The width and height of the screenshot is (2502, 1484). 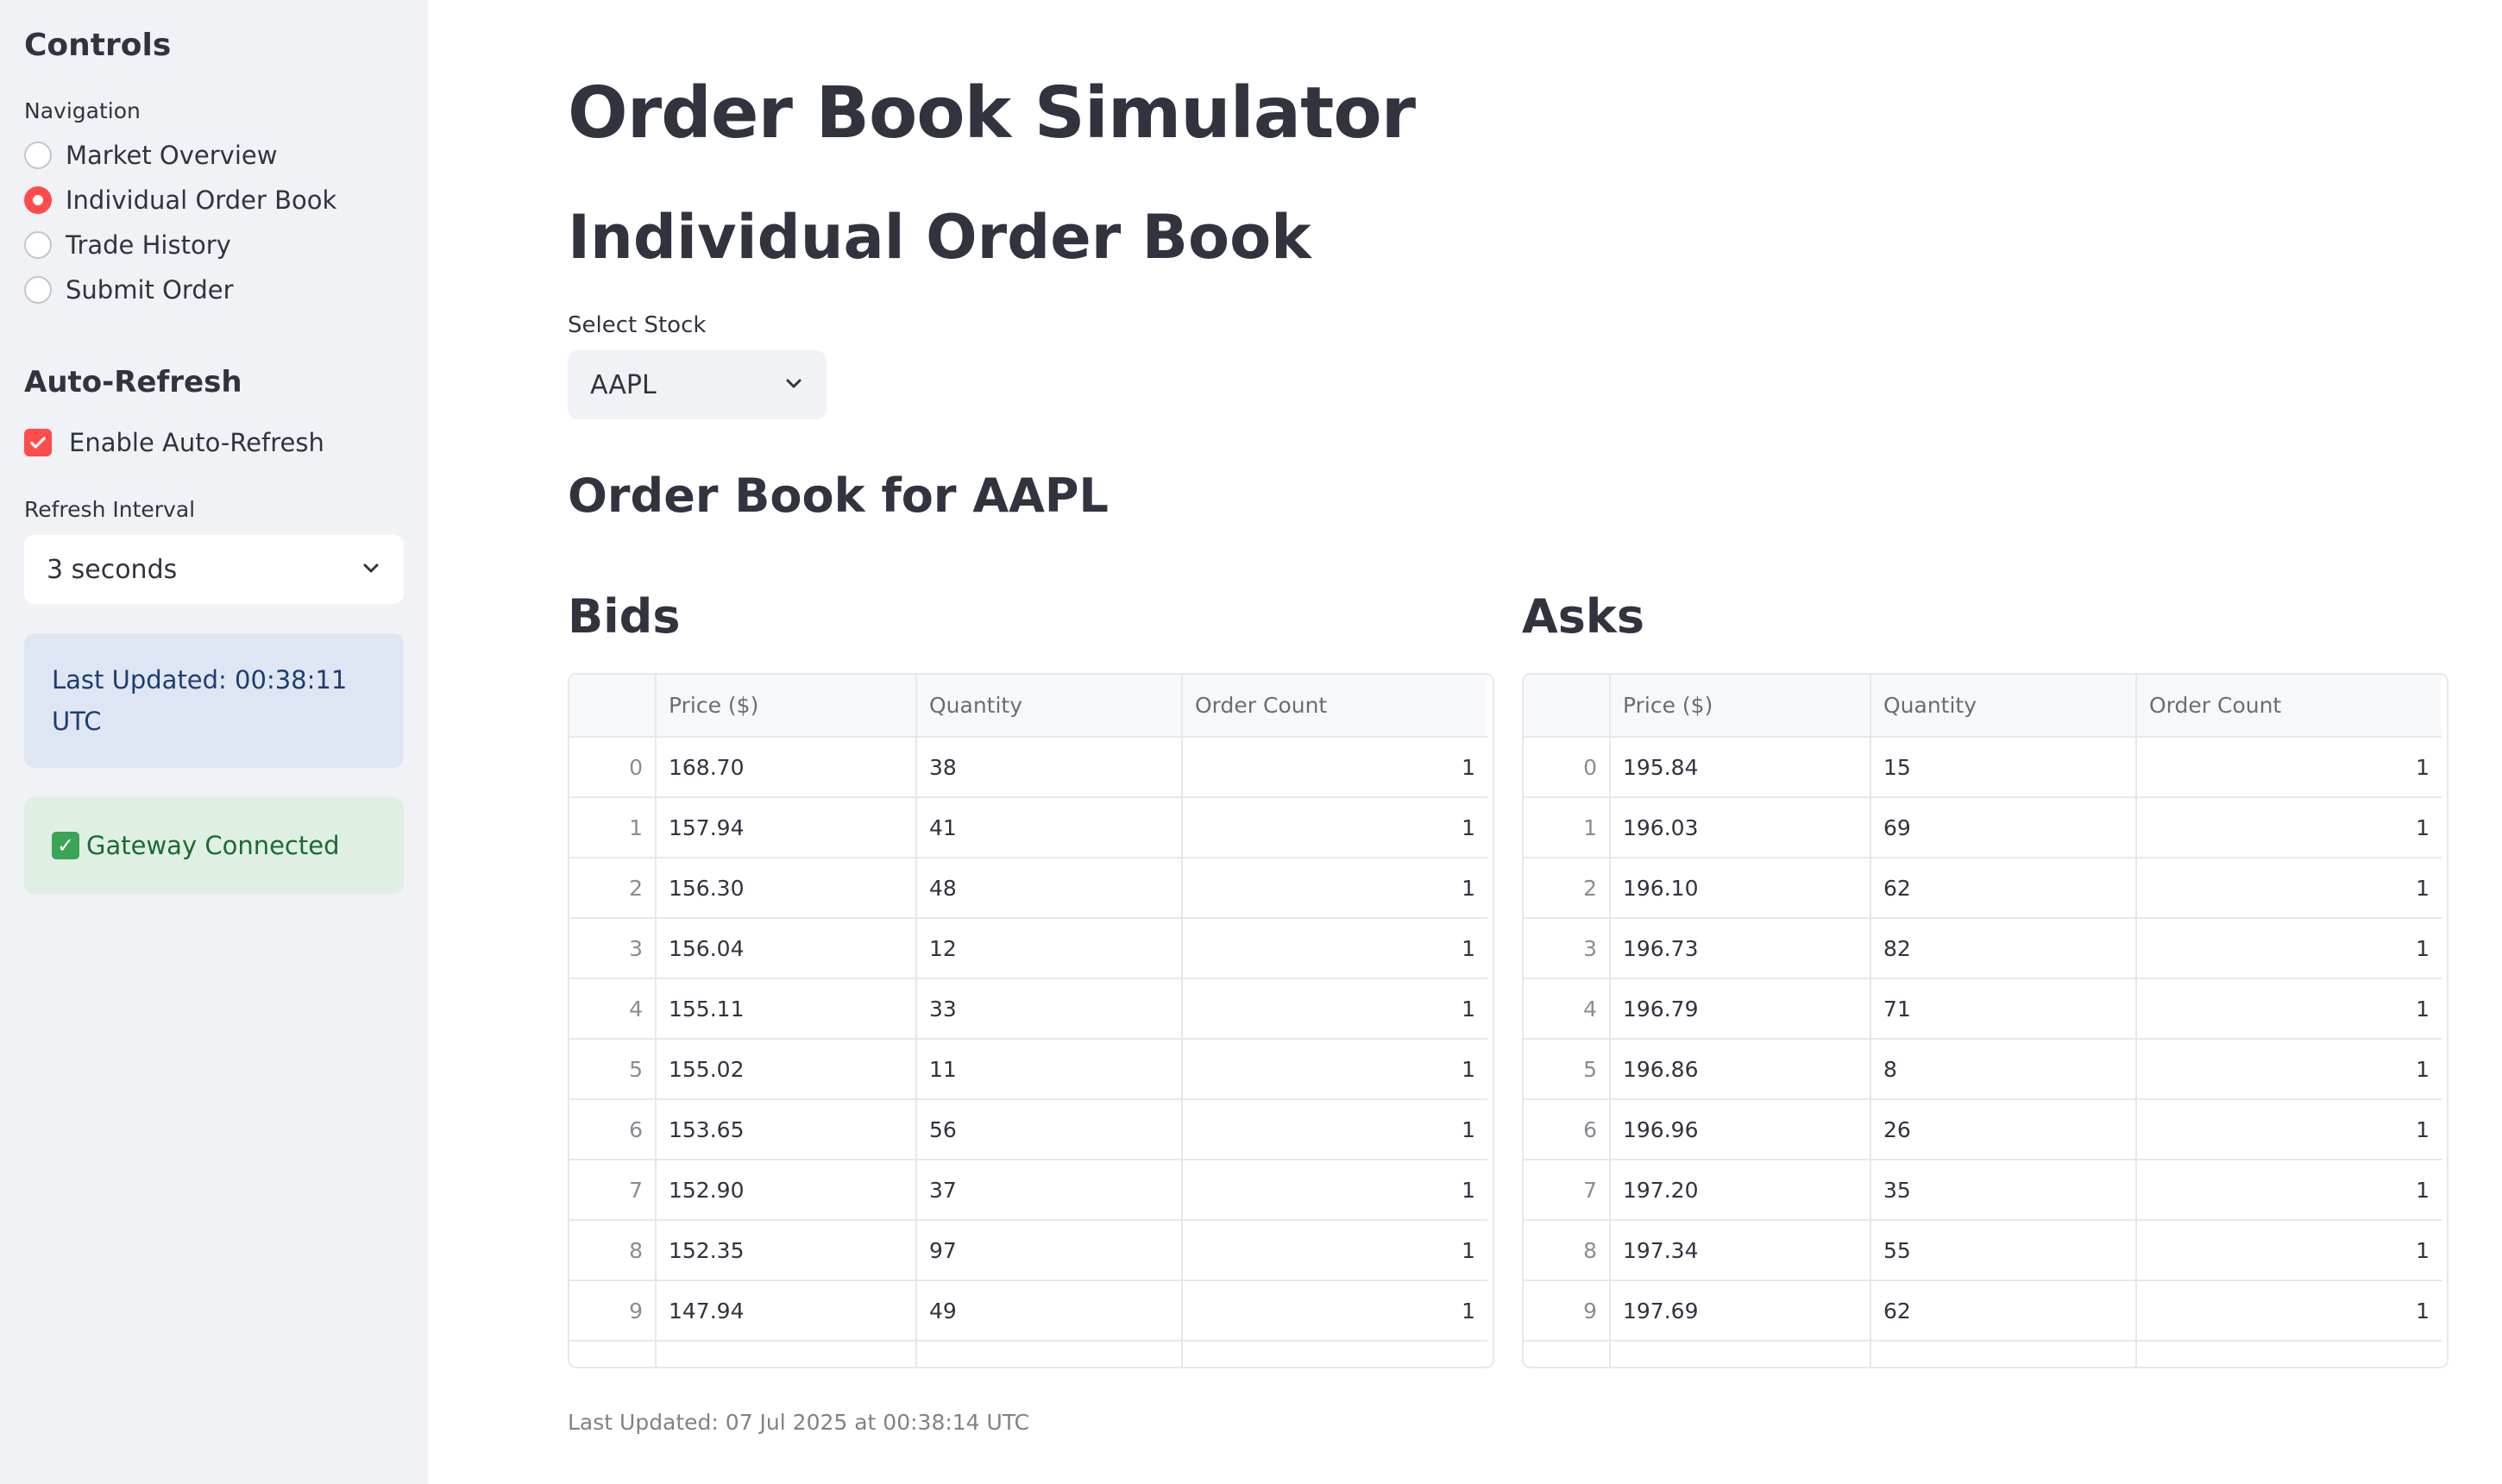 I want to click on price-cell: 152.90, so click(x=786, y=1190).